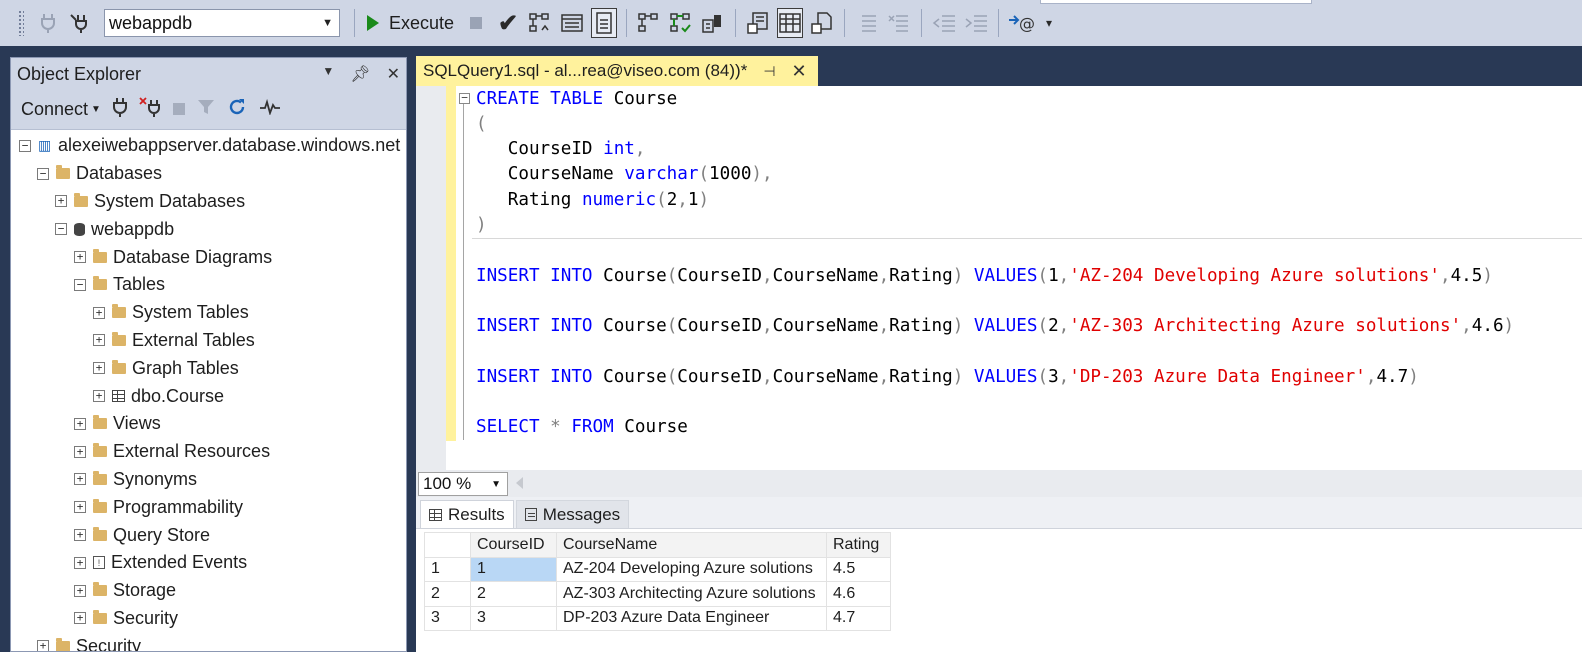 This screenshot has height=652, width=1582. Describe the element at coordinates (713, 23) in the screenshot. I see `client-statistics-icon` at that location.